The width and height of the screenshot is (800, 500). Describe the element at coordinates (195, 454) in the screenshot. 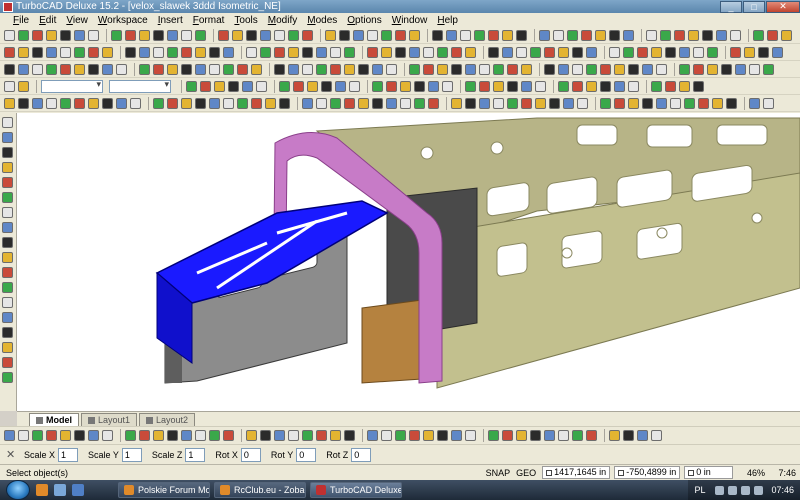

I see `scale-z-input: 1` at that location.